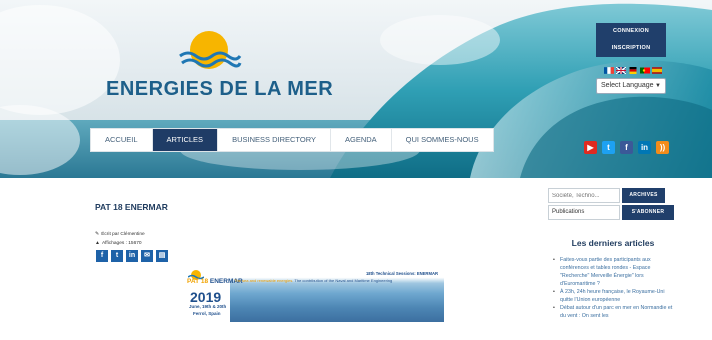 The image size is (712, 340). Describe the element at coordinates (631, 48) in the screenshot. I see `signup-button: INSCRIPTION` at that location.